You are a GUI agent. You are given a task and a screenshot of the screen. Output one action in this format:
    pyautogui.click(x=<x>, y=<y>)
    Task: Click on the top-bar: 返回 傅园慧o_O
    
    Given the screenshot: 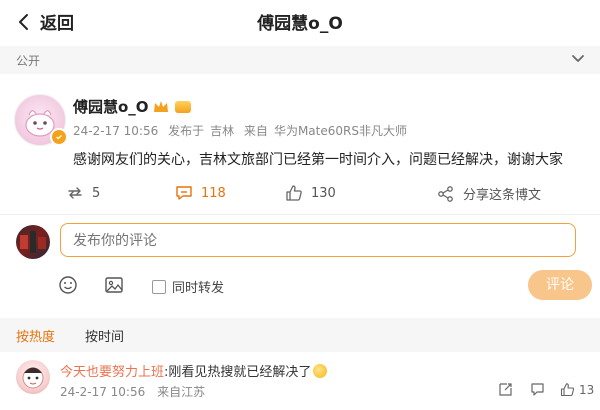 What is the action you would take?
    pyautogui.click(x=300, y=20)
    